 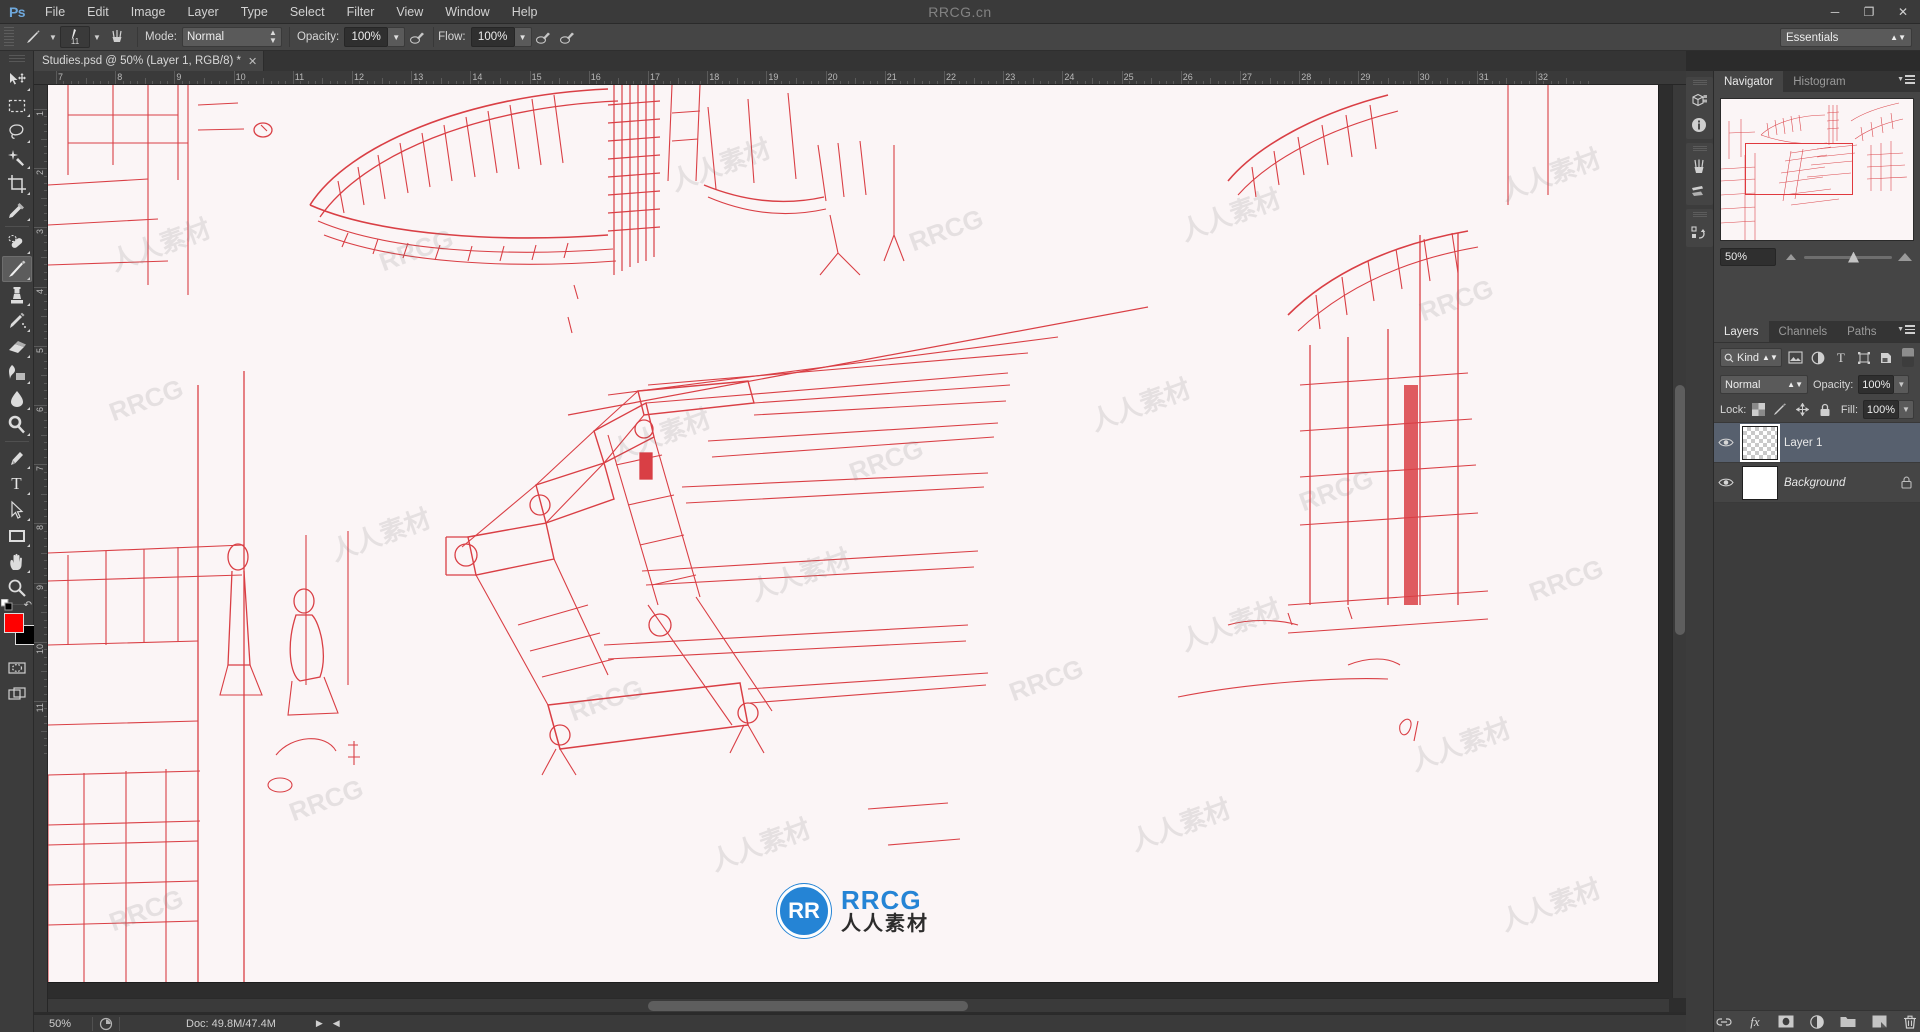 What do you see at coordinates (319, 1023) in the screenshot?
I see `play-arrow-icon: ▶` at bounding box center [319, 1023].